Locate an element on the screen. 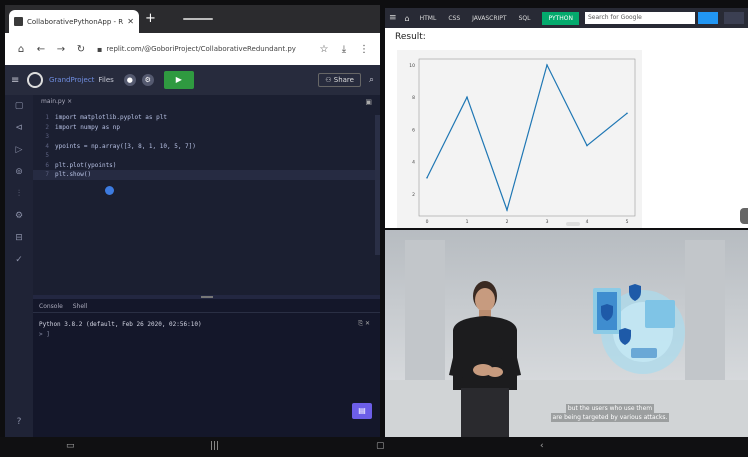 The height and width of the screenshot is (457, 748). back-icon: ← is located at coordinates (41, 49).